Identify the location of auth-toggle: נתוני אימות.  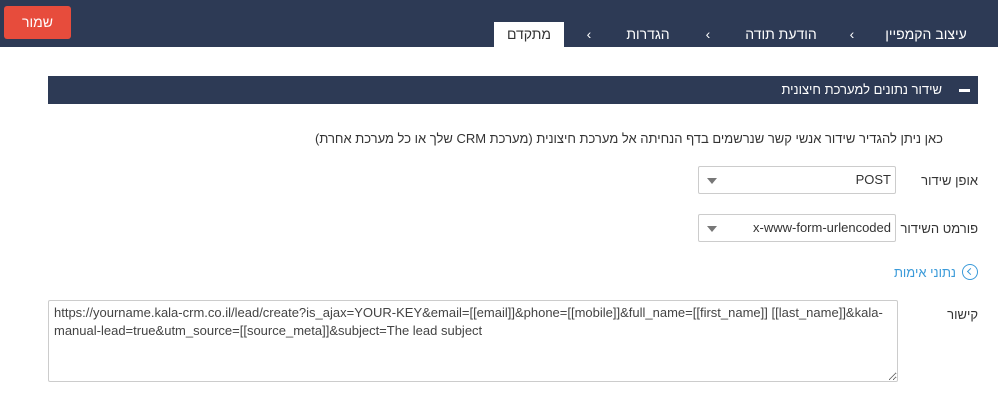
(936, 272).